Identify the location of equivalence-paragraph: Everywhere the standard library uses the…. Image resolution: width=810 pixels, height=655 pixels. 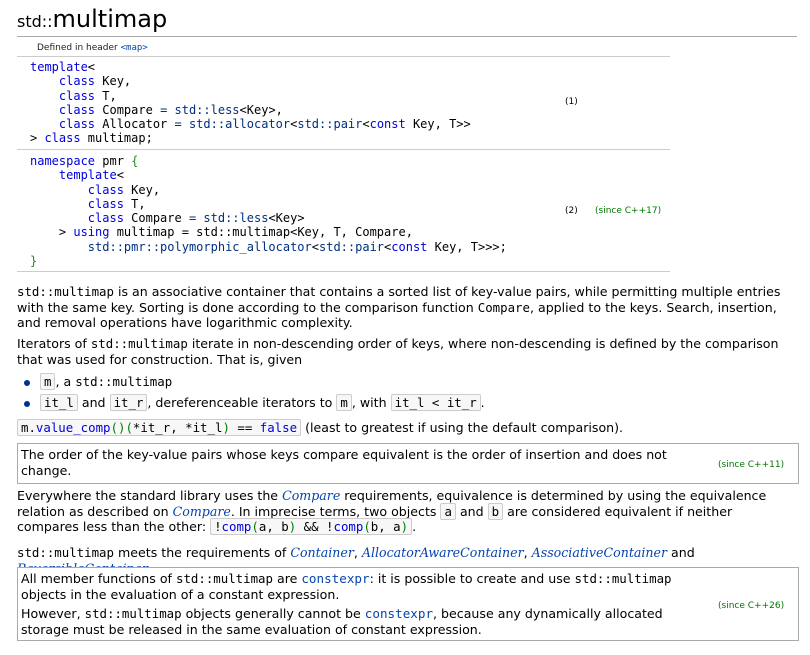
(392, 511).